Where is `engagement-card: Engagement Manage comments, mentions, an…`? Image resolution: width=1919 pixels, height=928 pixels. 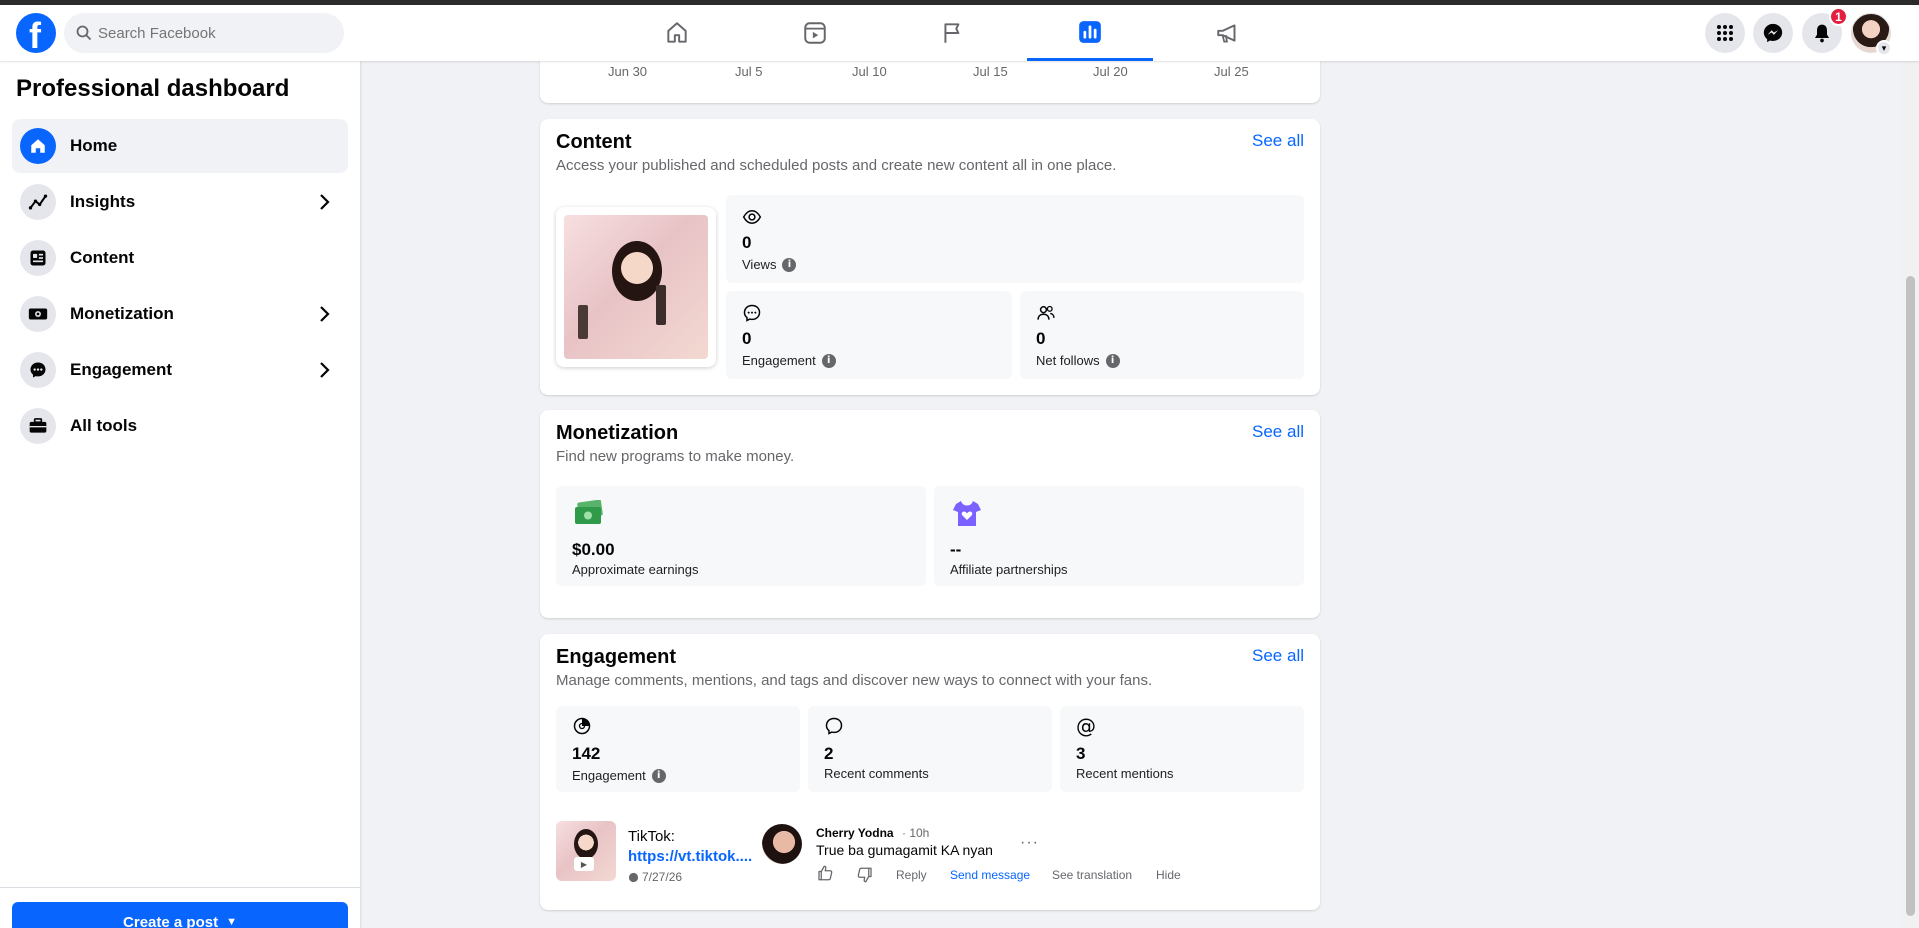 engagement-card: Engagement Manage comments, mentions, an… is located at coordinates (930, 772).